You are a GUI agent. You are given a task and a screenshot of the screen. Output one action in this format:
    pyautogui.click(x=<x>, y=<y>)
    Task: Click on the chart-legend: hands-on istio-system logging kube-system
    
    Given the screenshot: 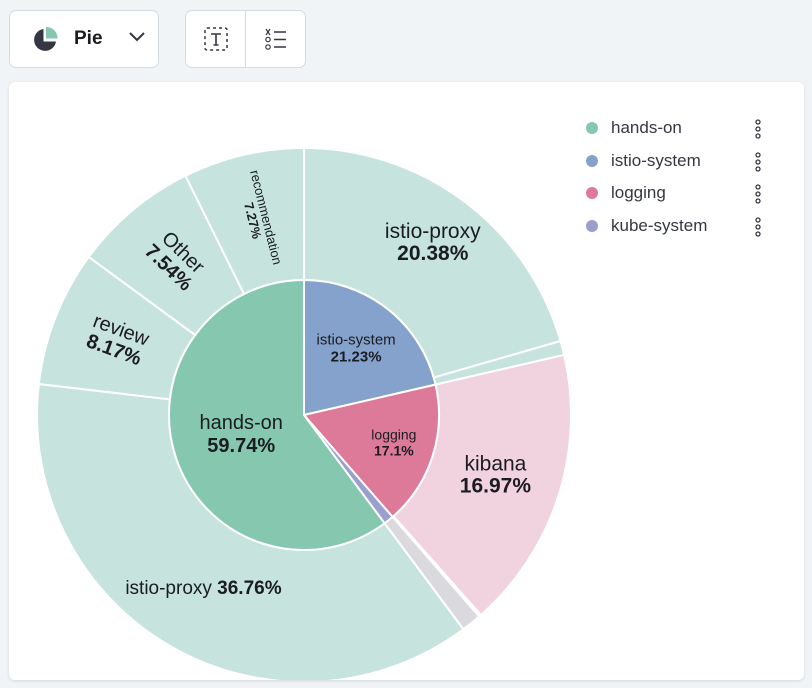 What is the action you would take?
    pyautogui.click(x=684, y=177)
    